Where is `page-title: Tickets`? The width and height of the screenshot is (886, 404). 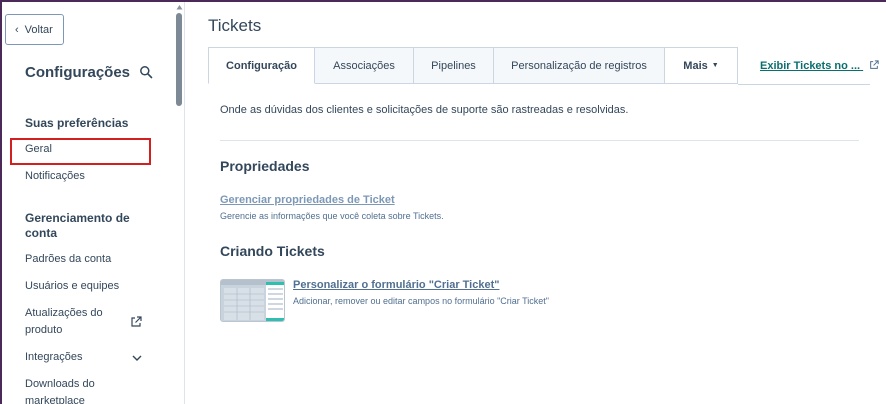 page-title: Tickets is located at coordinates (235, 25).